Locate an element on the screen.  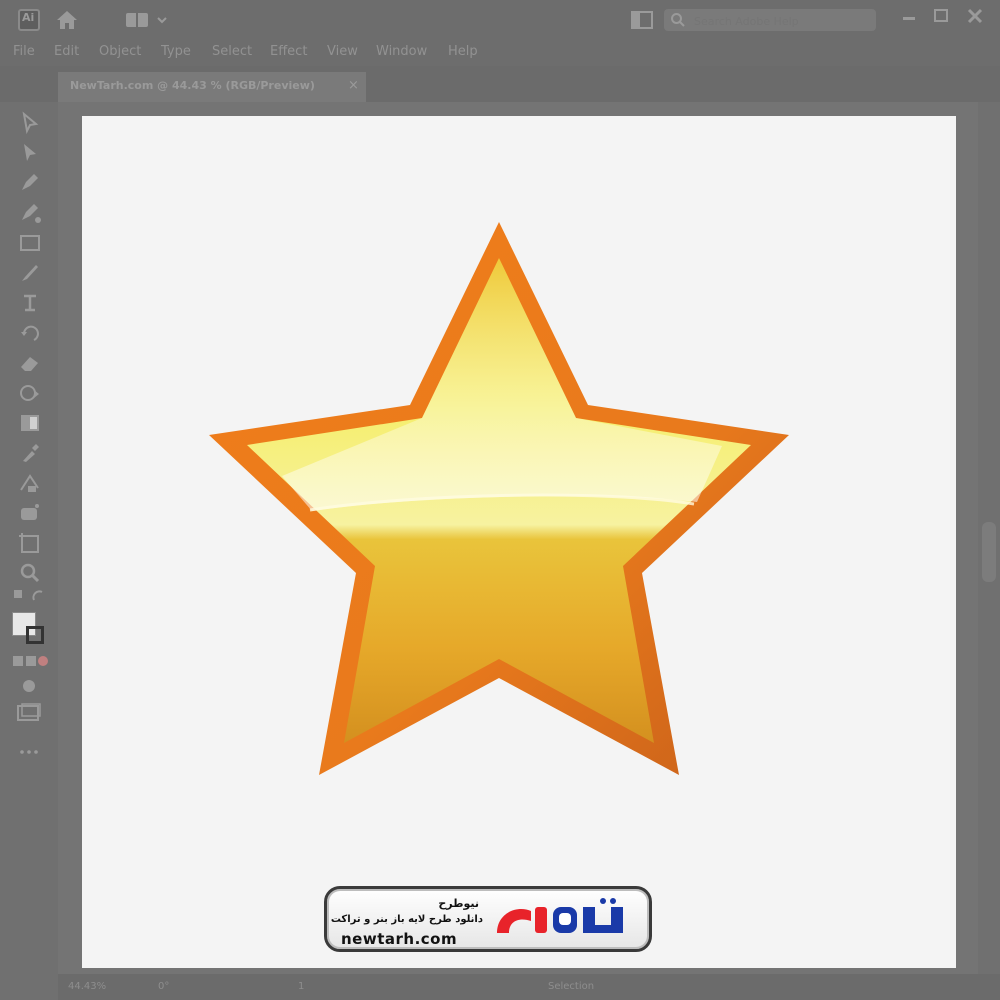
minimize-icon is located at coordinates (909, 17).